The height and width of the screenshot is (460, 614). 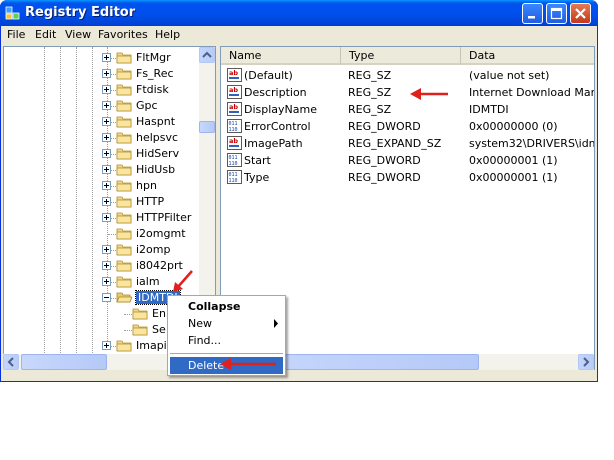 I want to click on menu-view: View, so click(x=78, y=34).